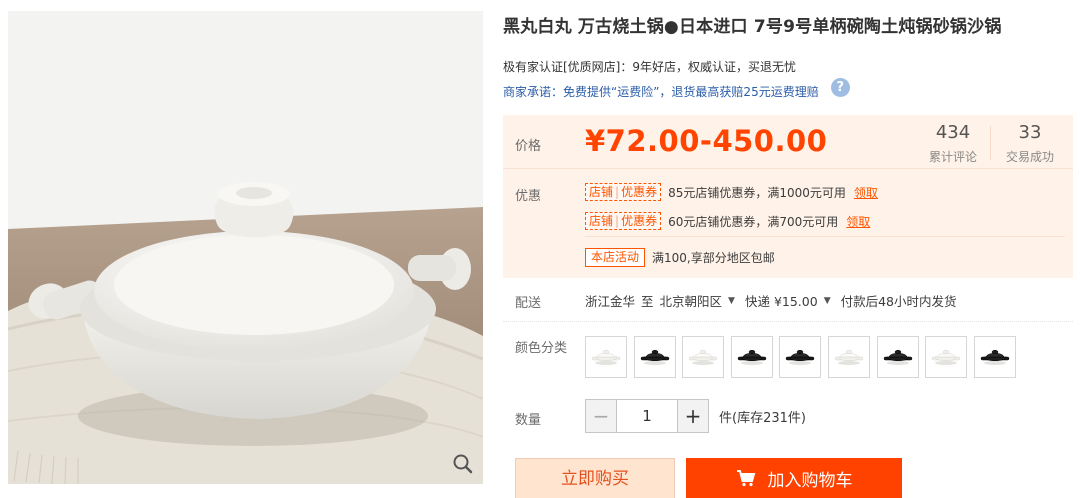 This screenshot has width=1080, height=498. What do you see at coordinates (528, 146) in the screenshot?
I see `price-label: 价格` at bounding box center [528, 146].